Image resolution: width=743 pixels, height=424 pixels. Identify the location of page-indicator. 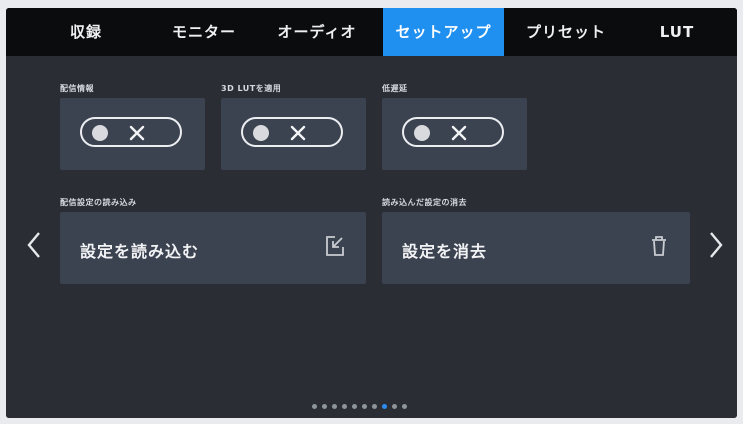
(387, 408).